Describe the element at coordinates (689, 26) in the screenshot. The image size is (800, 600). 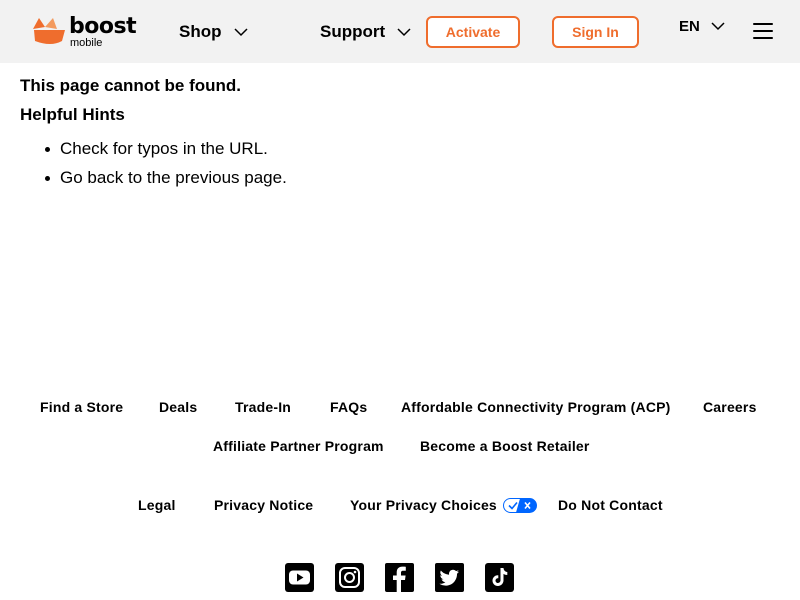
I see `language-label: EN` at that location.